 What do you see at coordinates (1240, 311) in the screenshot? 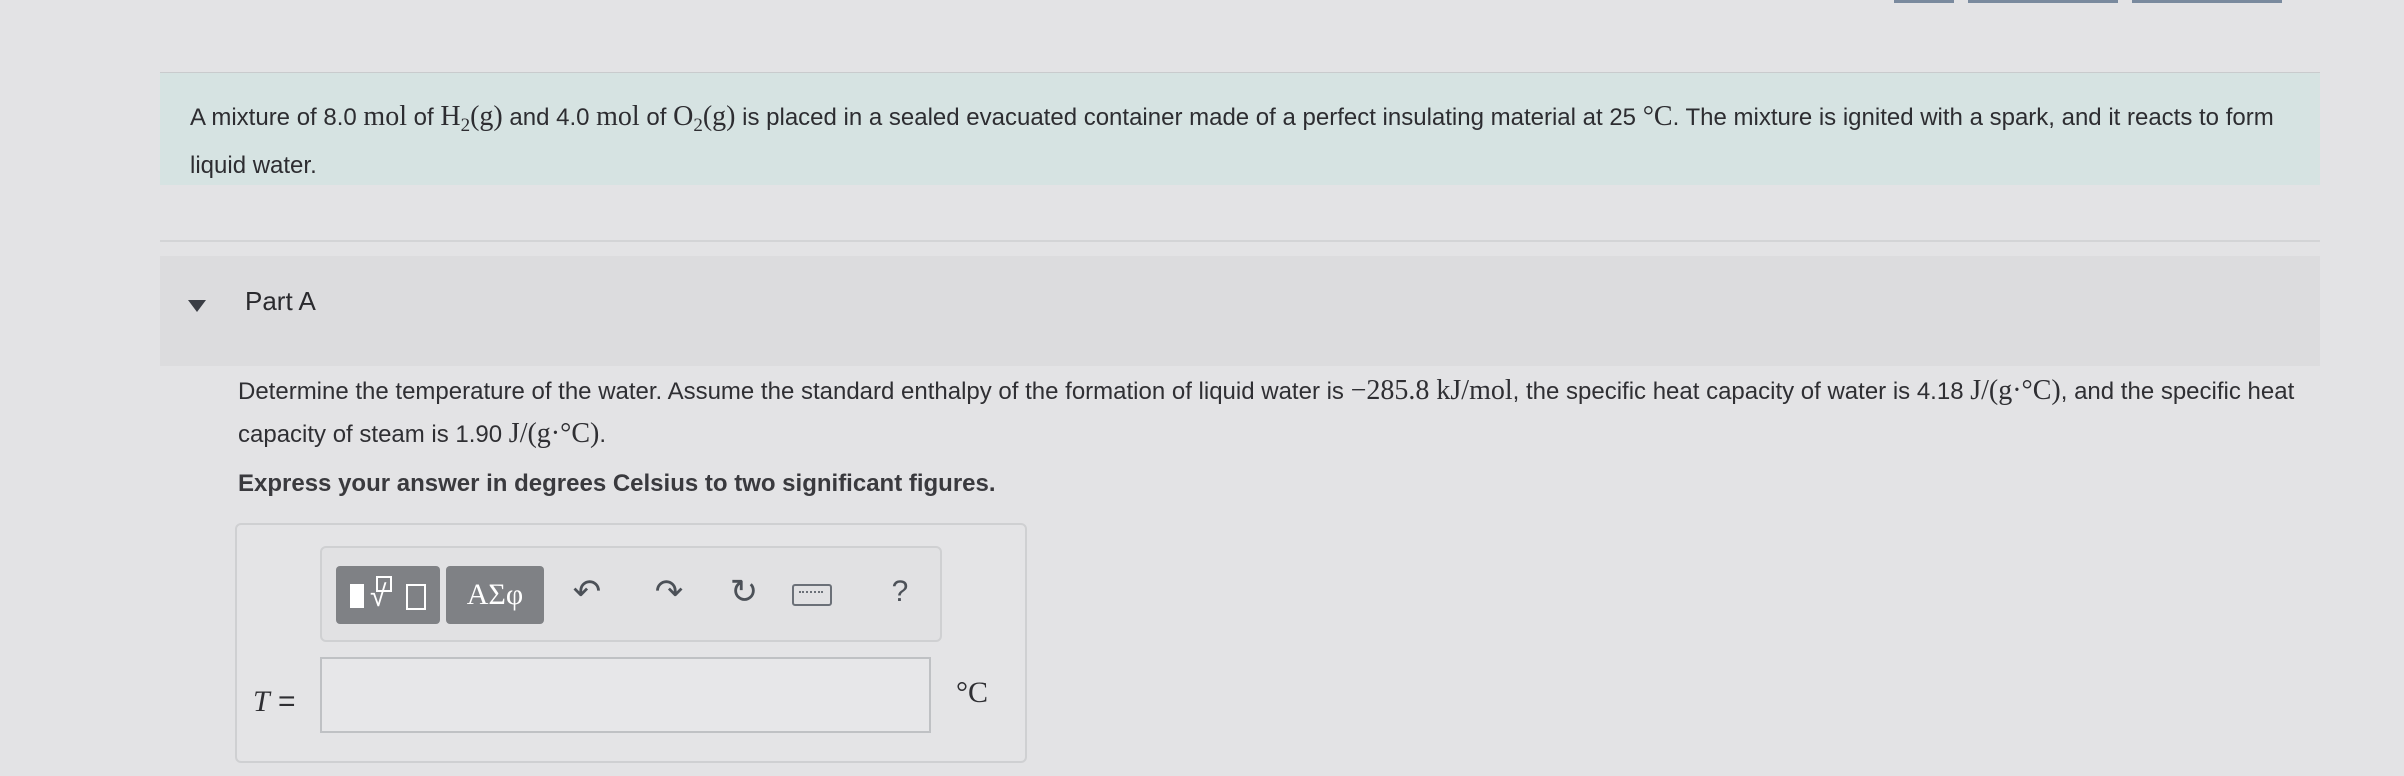
I see `part-a-header: Part A` at bounding box center [1240, 311].